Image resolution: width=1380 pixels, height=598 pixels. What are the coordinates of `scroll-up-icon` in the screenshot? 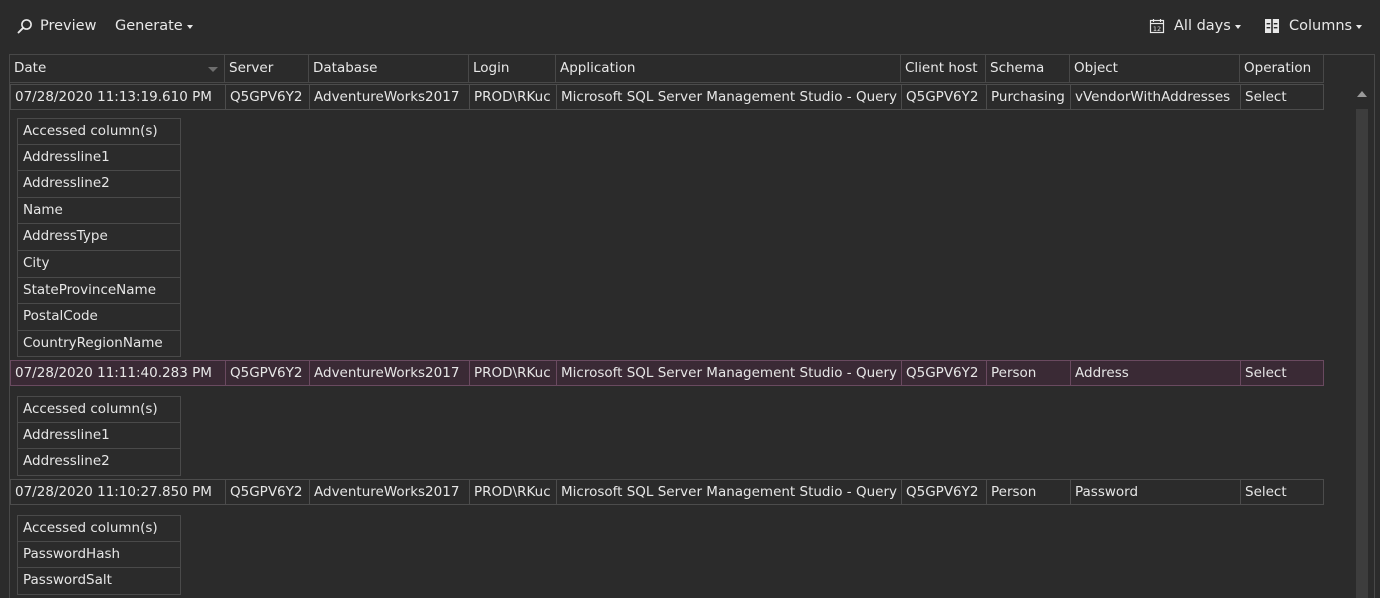 It's located at (1362, 94).